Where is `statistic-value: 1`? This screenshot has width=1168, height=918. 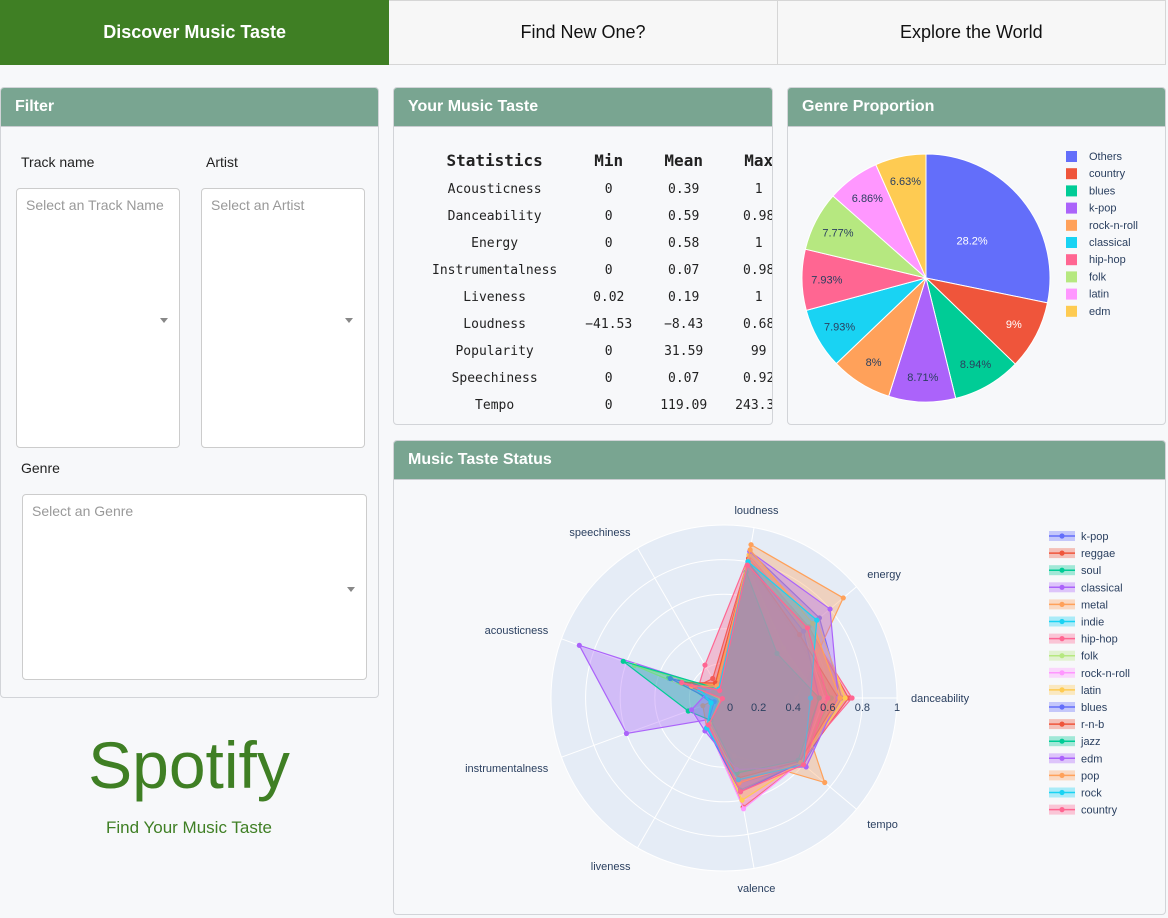 statistic-value: 1 is located at coordinates (758, 297).